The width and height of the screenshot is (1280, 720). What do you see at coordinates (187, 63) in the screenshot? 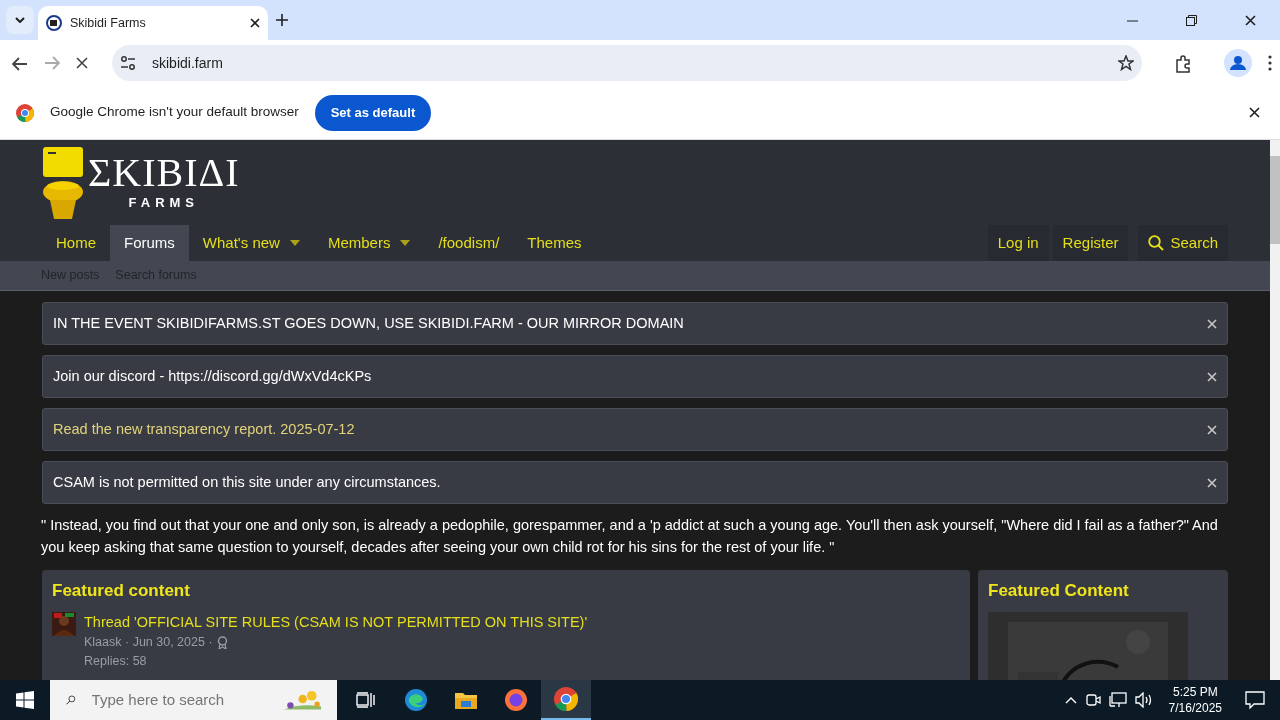
I see `url-text: skibidi.farm` at bounding box center [187, 63].